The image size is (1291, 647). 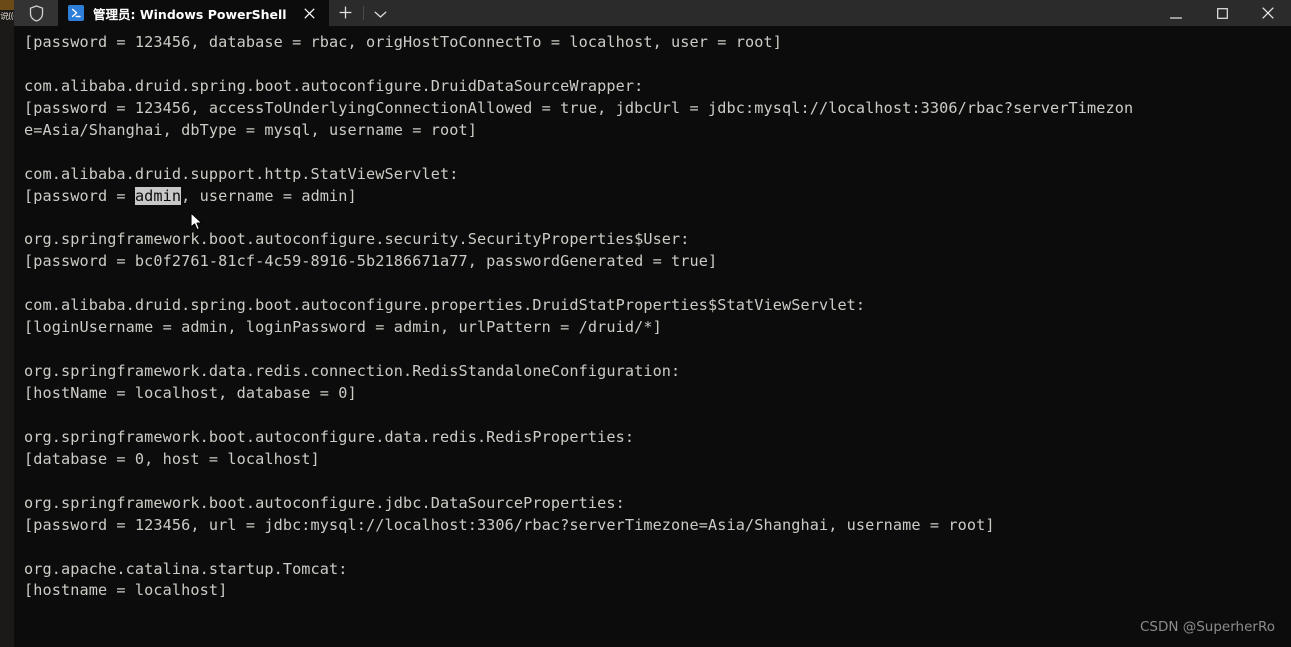 What do you see at coordinates (126, 590) in the screenshot?
I see `terminal-line: [hostname = localhost]` at bounding box center [126, 590].